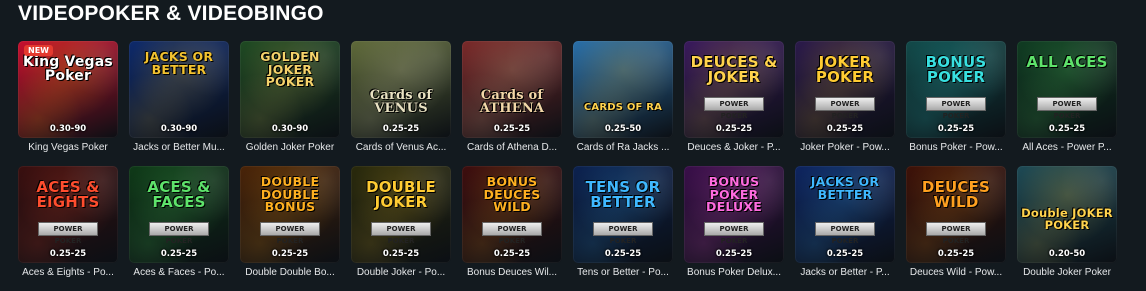 The image size is (1146, 291). Describe the element at coordinates (290, 147) in the screenshot. I see `game-name: Golden Joker Poker` at that location.